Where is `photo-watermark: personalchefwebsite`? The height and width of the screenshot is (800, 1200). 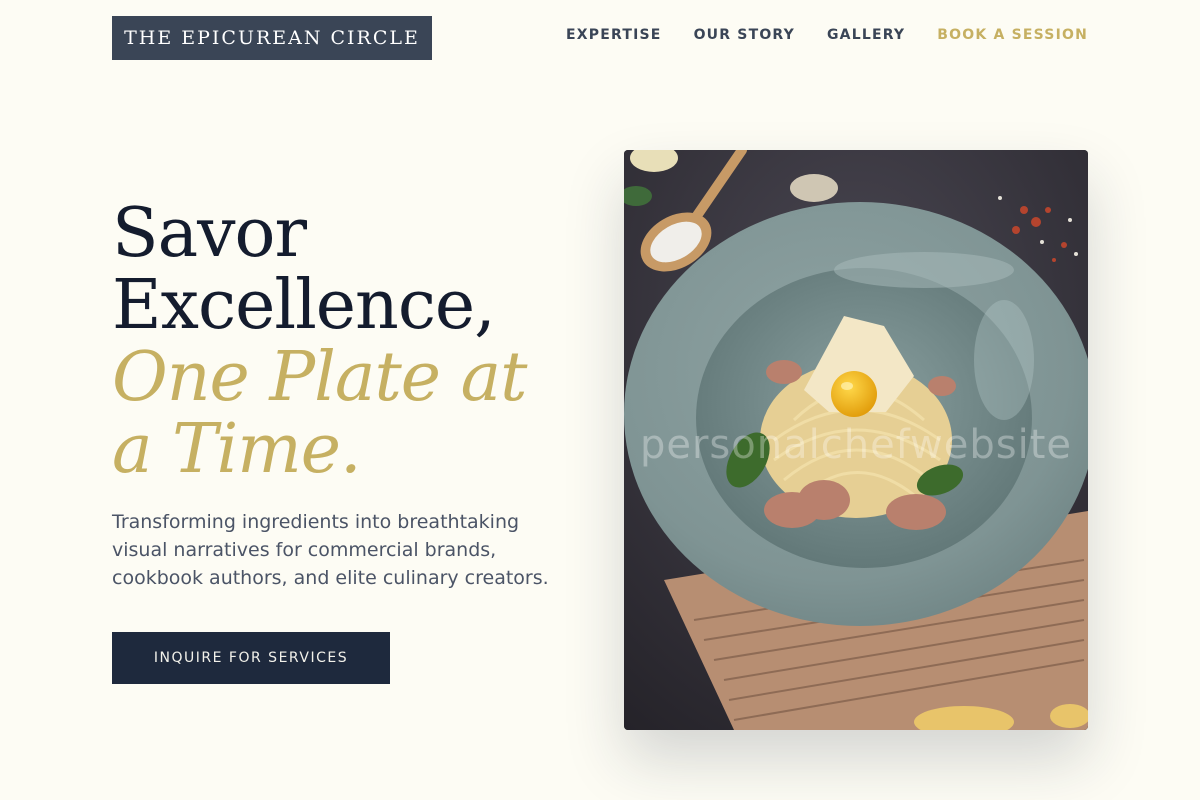 photo-watermark: personalchefwebsite is located at coordinates (856, 445).